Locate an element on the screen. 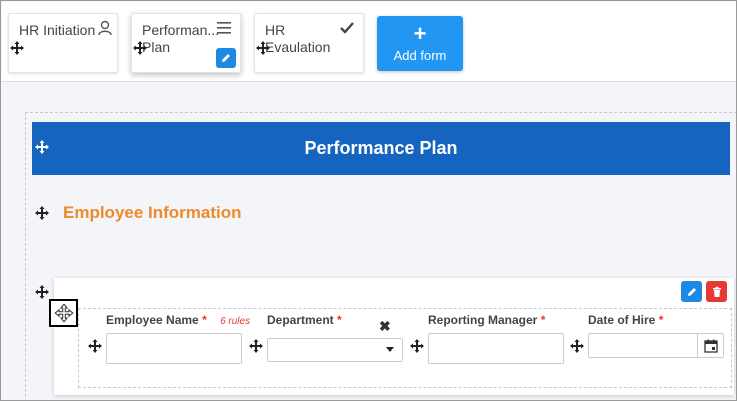 This screenshot has height=401, width=737. tab-performance-plan: Performan... Plan is located at coordinates (186, 43).